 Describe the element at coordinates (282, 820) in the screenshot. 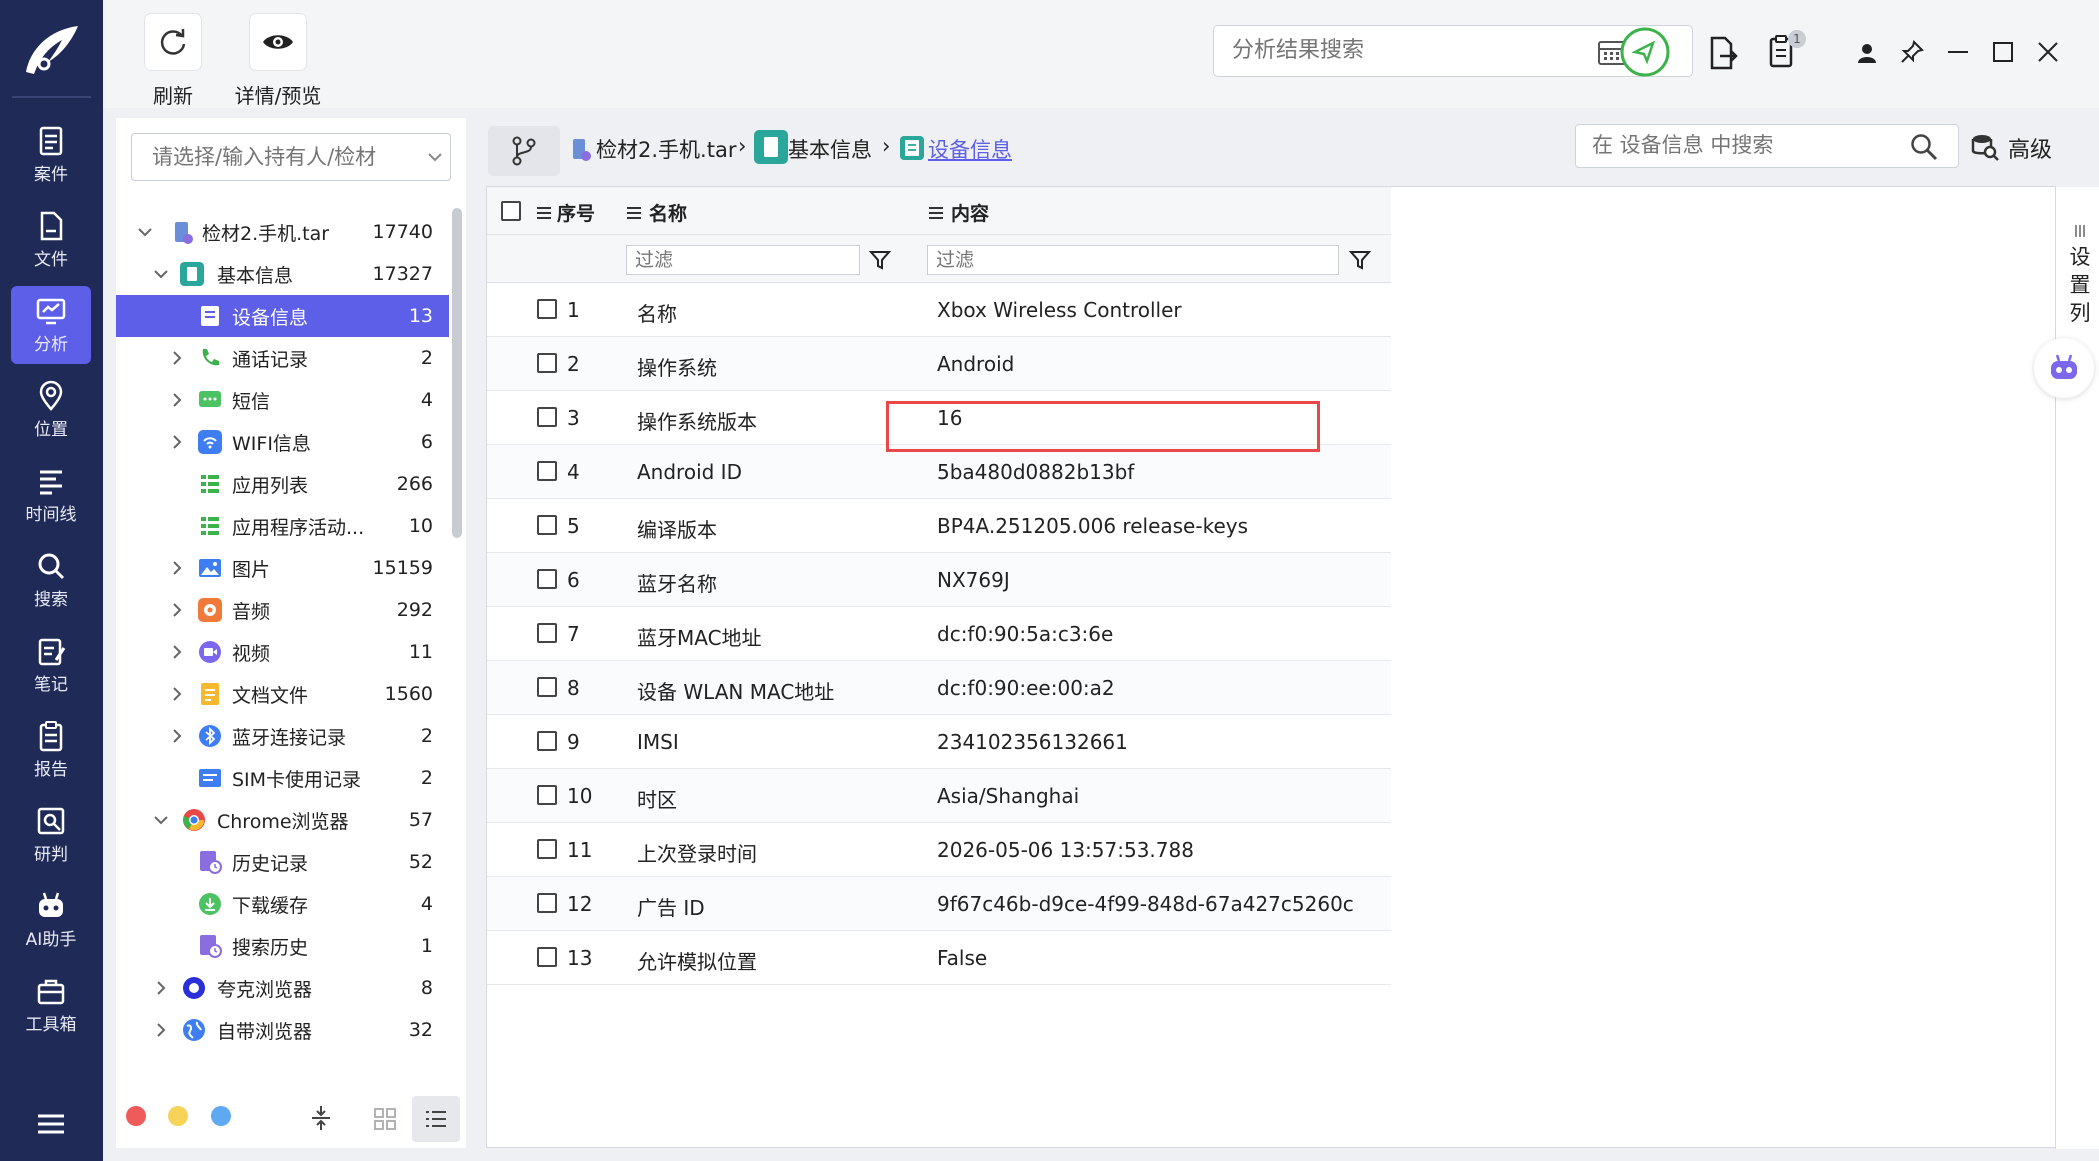

I see `tree-item-chrome: Chrome浏览器 57` at that location.